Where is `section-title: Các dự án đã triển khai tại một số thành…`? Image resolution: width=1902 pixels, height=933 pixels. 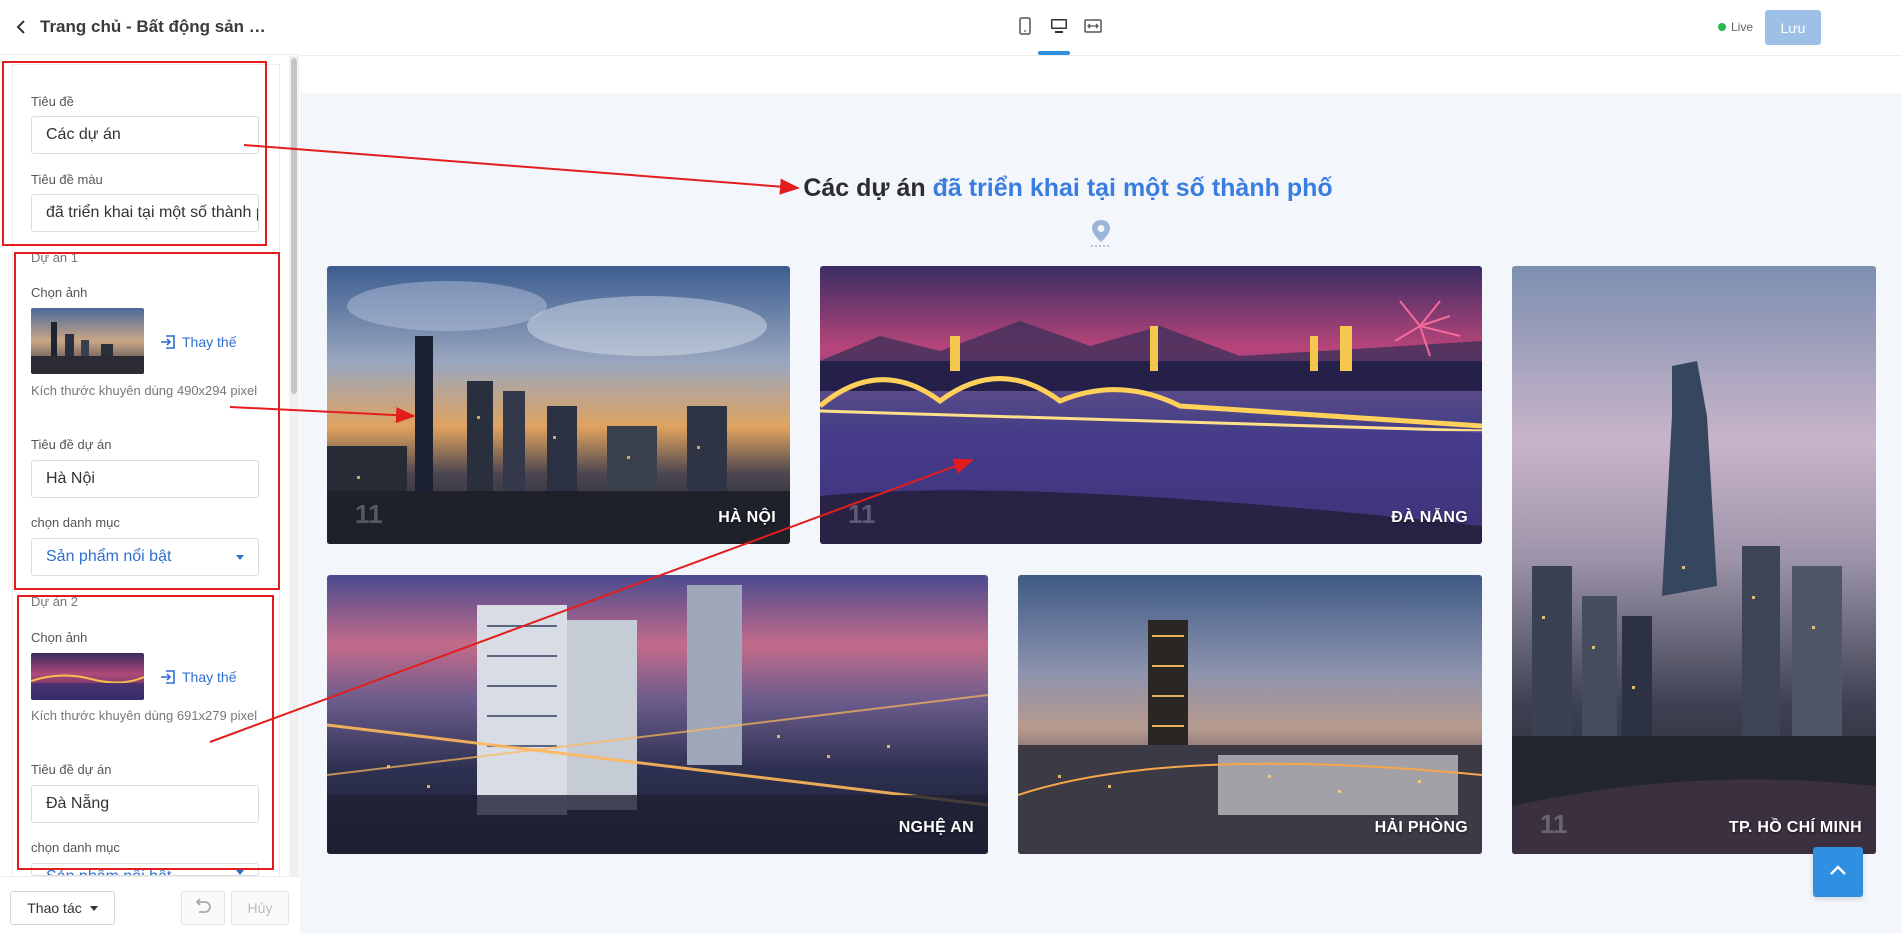 section-title: Các dự án đã triển khai tại một số thành… is located at coordinates (1068, 188).